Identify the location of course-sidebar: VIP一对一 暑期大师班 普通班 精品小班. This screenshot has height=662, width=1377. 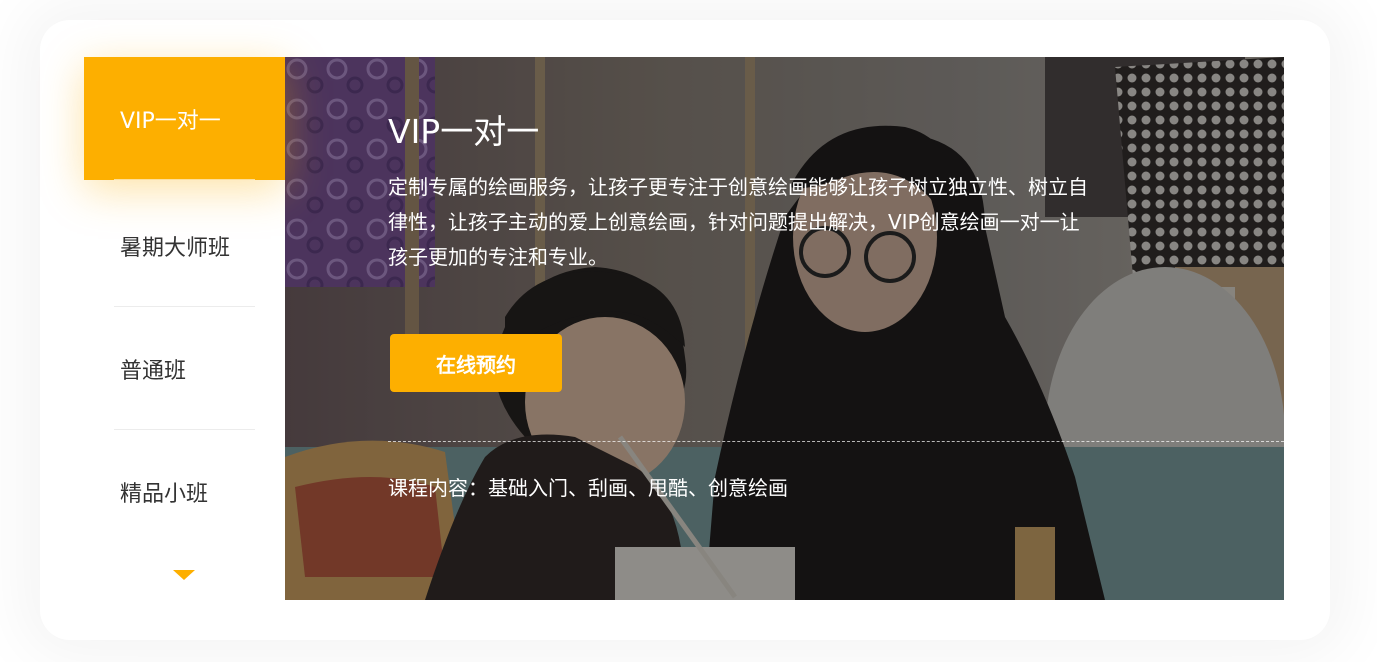
(184, 328).